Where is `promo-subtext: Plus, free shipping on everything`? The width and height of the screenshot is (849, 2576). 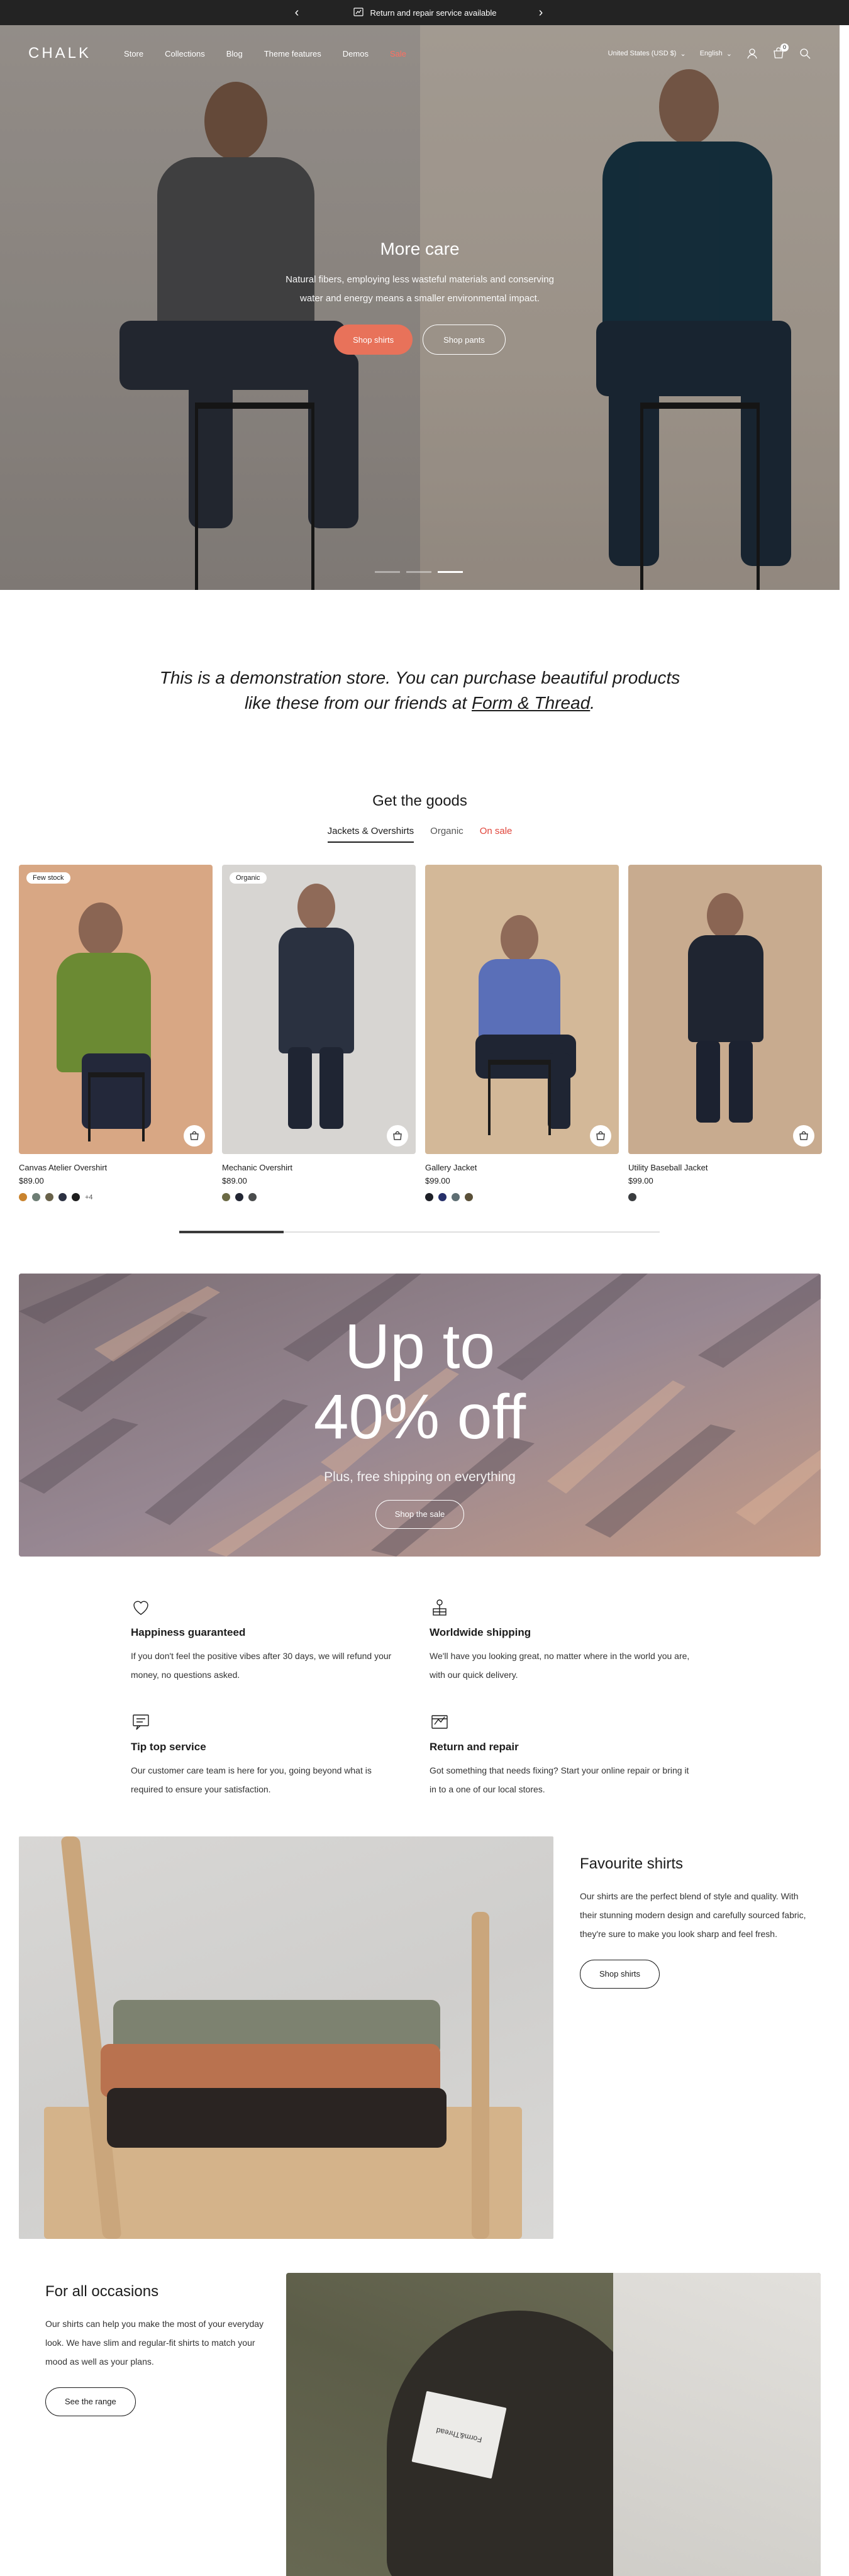
promo-subtext: Plus, free shipping on everything is located at coordinates (420, 1477).